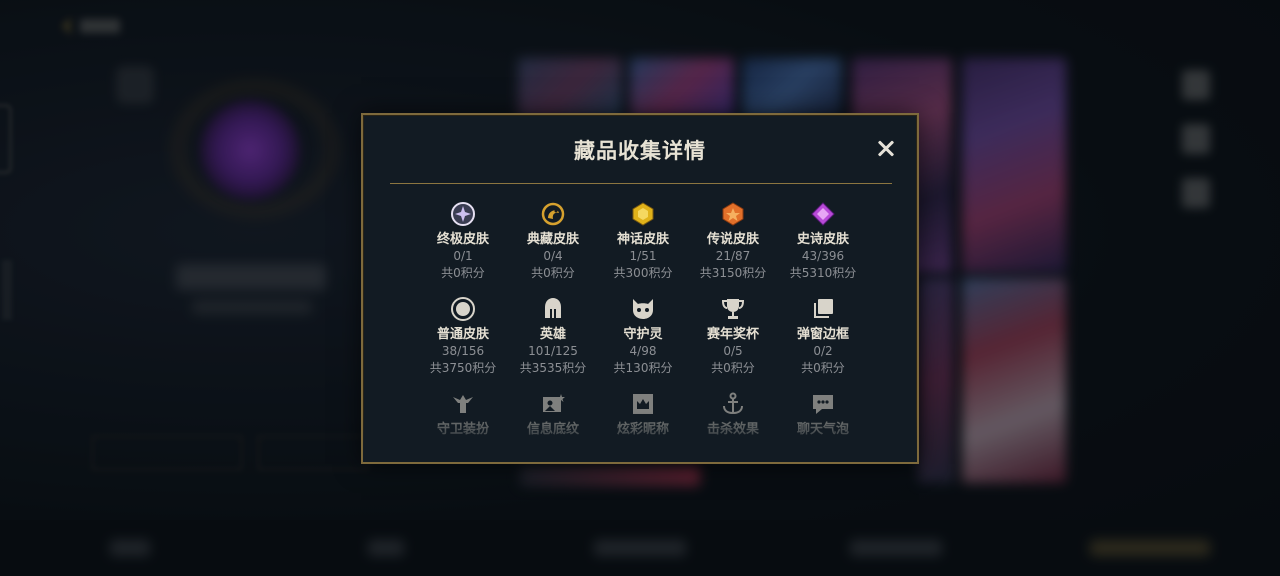 The width and height of the screenshot is (1280, 576). Describe the element at coordinates (463, 309) in the screenshot. I see `common-skin-icon` at that location.